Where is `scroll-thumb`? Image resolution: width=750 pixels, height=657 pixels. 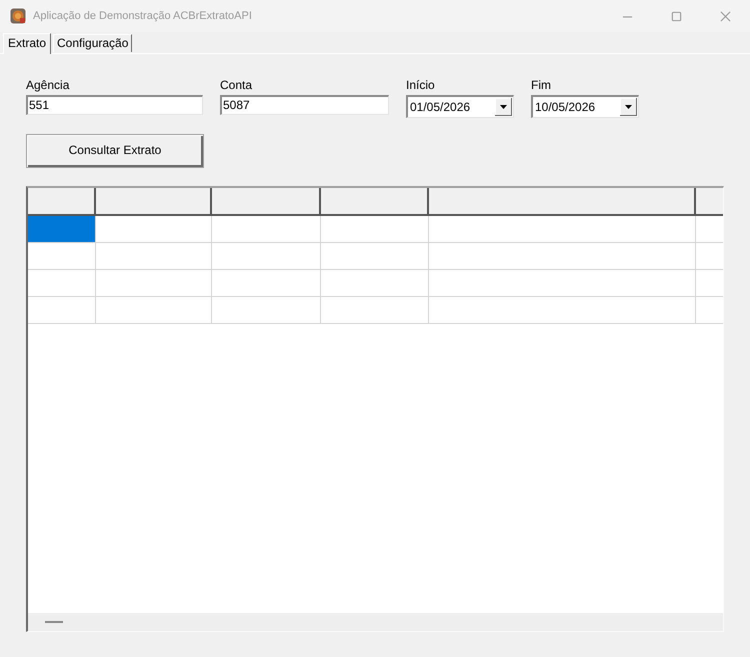
scroll-thumb is located at coordinates (54, 622).